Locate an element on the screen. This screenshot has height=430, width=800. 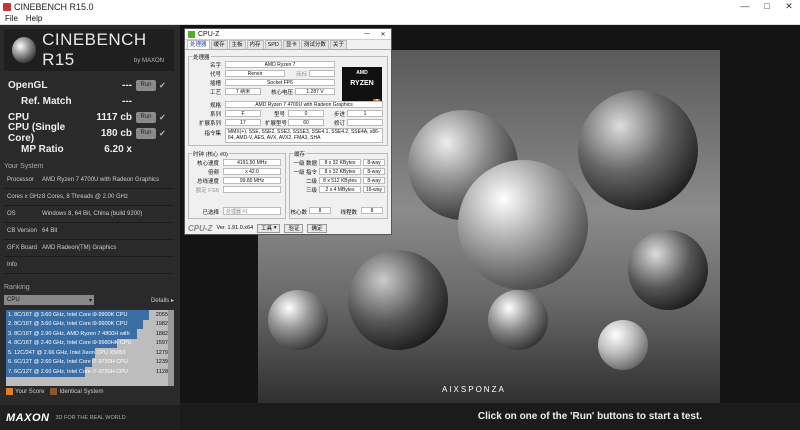
group-title: 处理器 is located at coordinates (201, 57).